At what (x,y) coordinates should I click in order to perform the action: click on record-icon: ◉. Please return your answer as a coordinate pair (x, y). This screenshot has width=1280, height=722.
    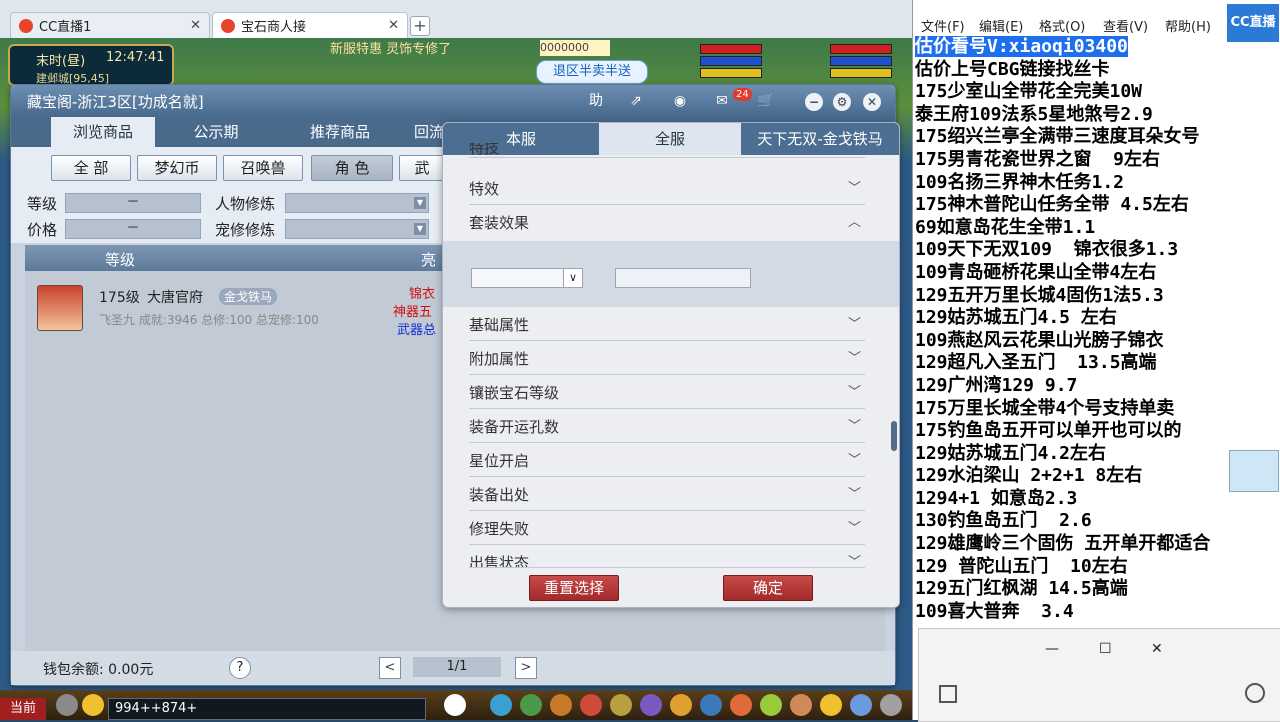
    Looking at the image, I should click on (680, 101).